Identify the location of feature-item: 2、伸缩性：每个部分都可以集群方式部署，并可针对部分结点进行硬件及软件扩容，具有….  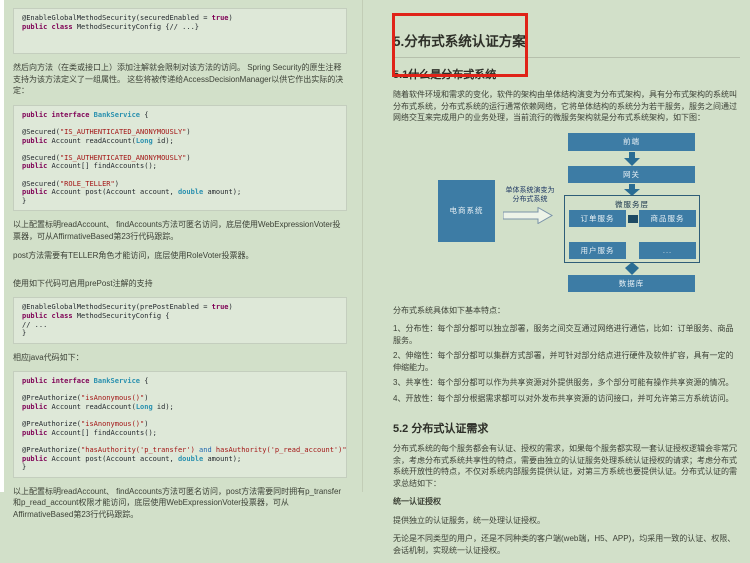
(563, 361).